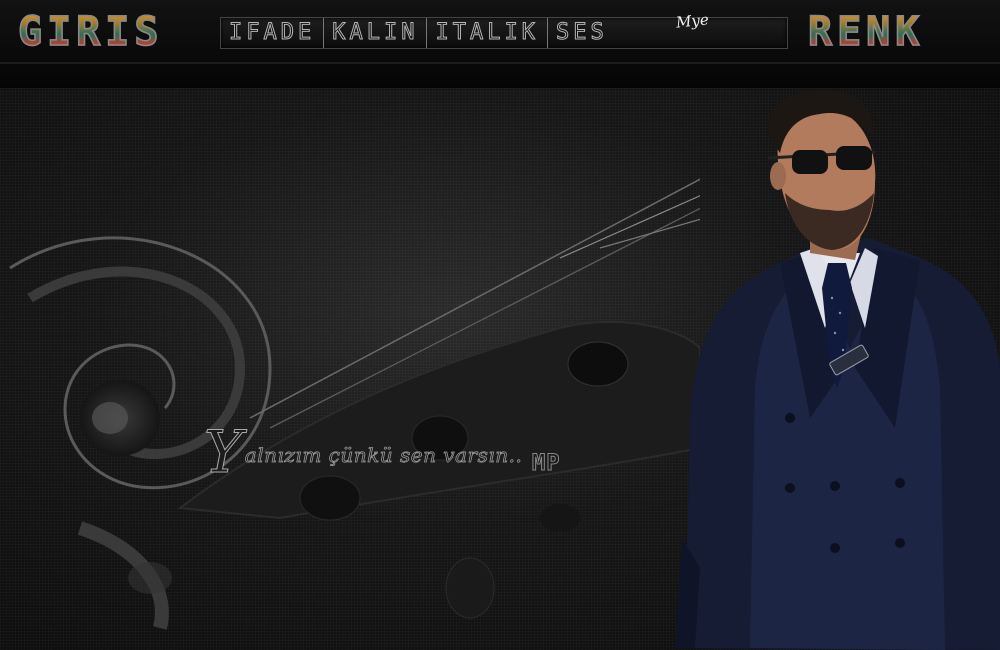  I want to click on menu-item-ifade: IFADE, so click(273, 33).